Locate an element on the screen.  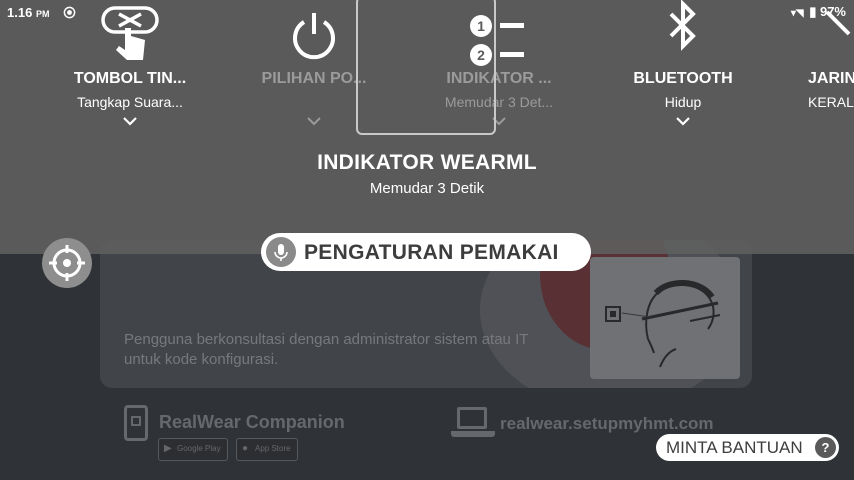
crosshair-button is located at coordinates (67, 263).